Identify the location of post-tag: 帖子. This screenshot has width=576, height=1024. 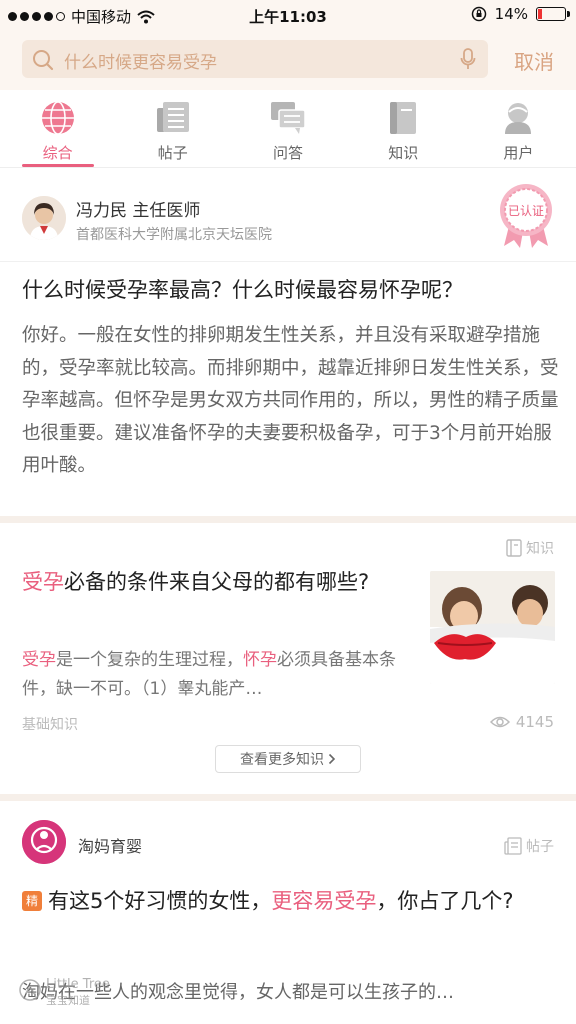
(529, 846).